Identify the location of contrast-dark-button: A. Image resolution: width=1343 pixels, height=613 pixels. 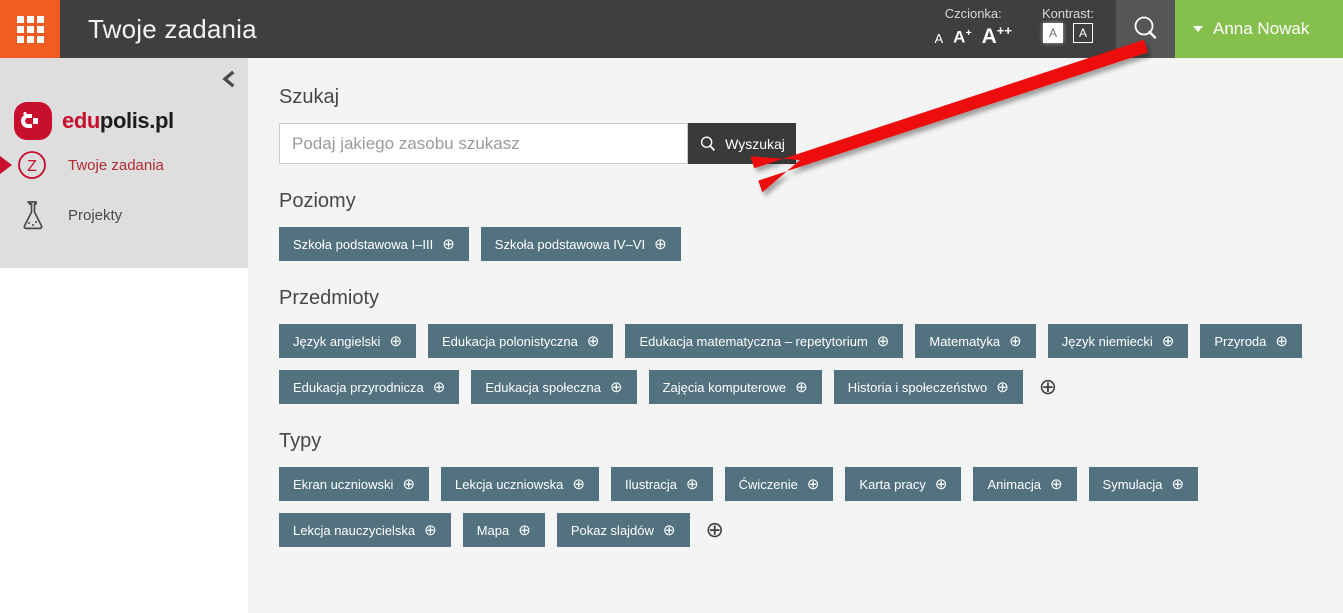
(1082, 33).